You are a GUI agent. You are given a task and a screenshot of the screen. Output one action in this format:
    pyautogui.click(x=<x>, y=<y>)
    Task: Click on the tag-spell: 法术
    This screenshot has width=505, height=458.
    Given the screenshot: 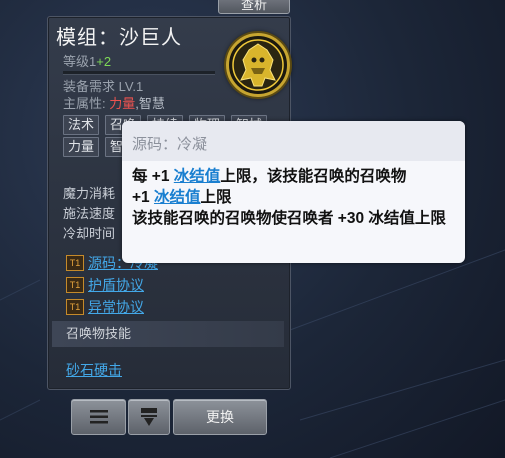 What is the action you would take?
    pyautogui.click(x=81, y=125)
    